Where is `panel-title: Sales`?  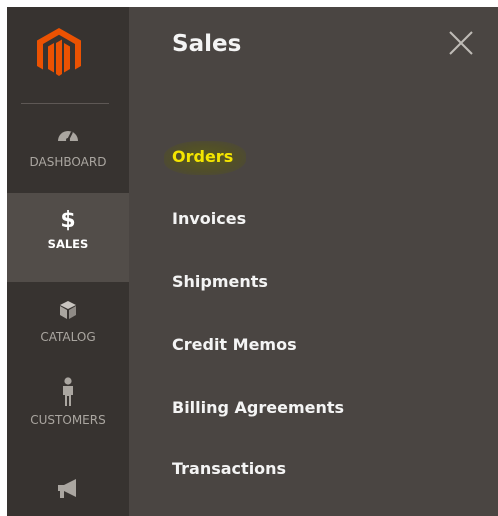 panel-title: Sales is located at coordinates (207, 44).